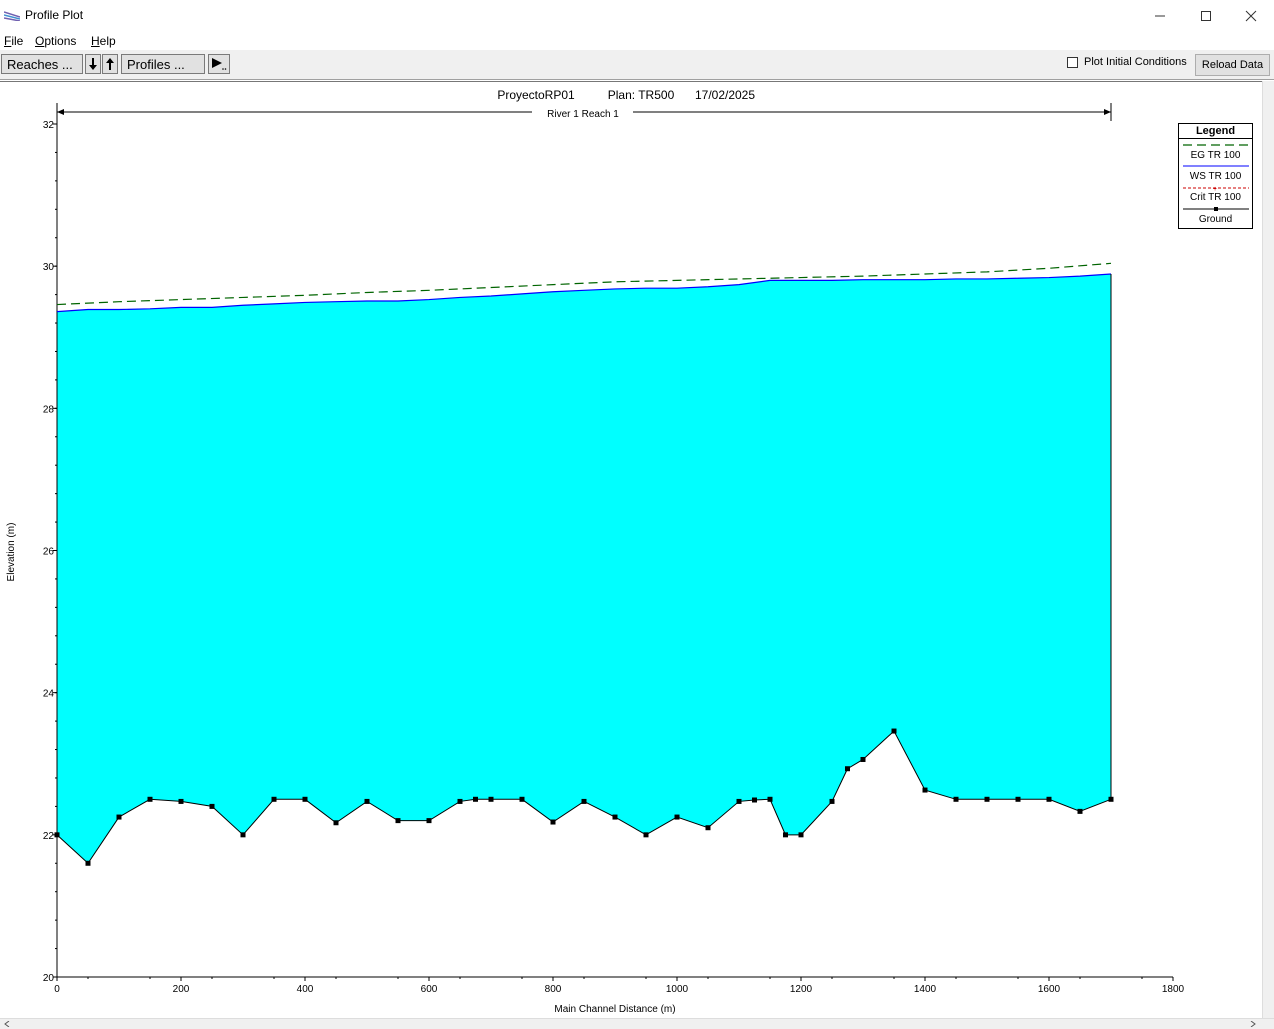 The image size is (1274, 1029). What do you see at coordinates (1216, 145) in the screenshot?
I see `legend-swatch-eg` at bounding box center [1216, 145].